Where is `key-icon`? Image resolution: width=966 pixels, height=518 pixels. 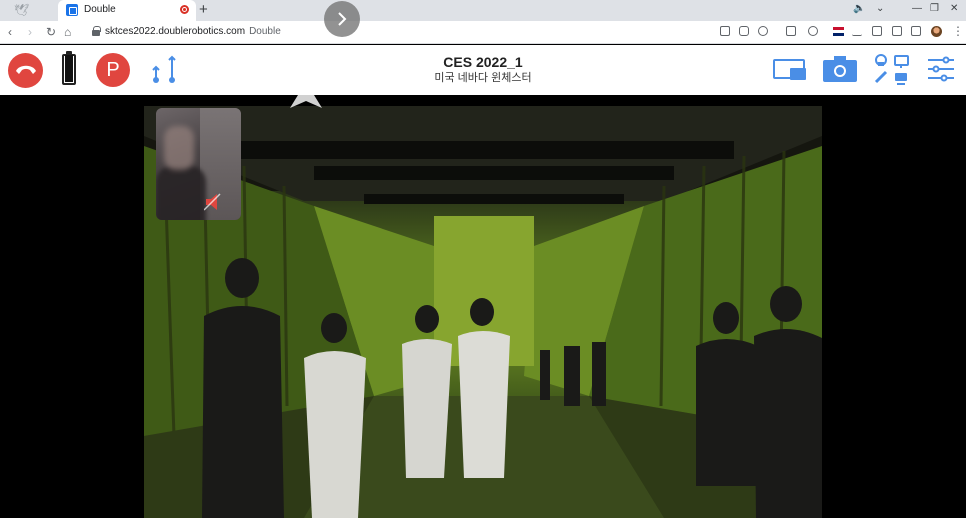 key-icon is located at coordinates (763, 31).